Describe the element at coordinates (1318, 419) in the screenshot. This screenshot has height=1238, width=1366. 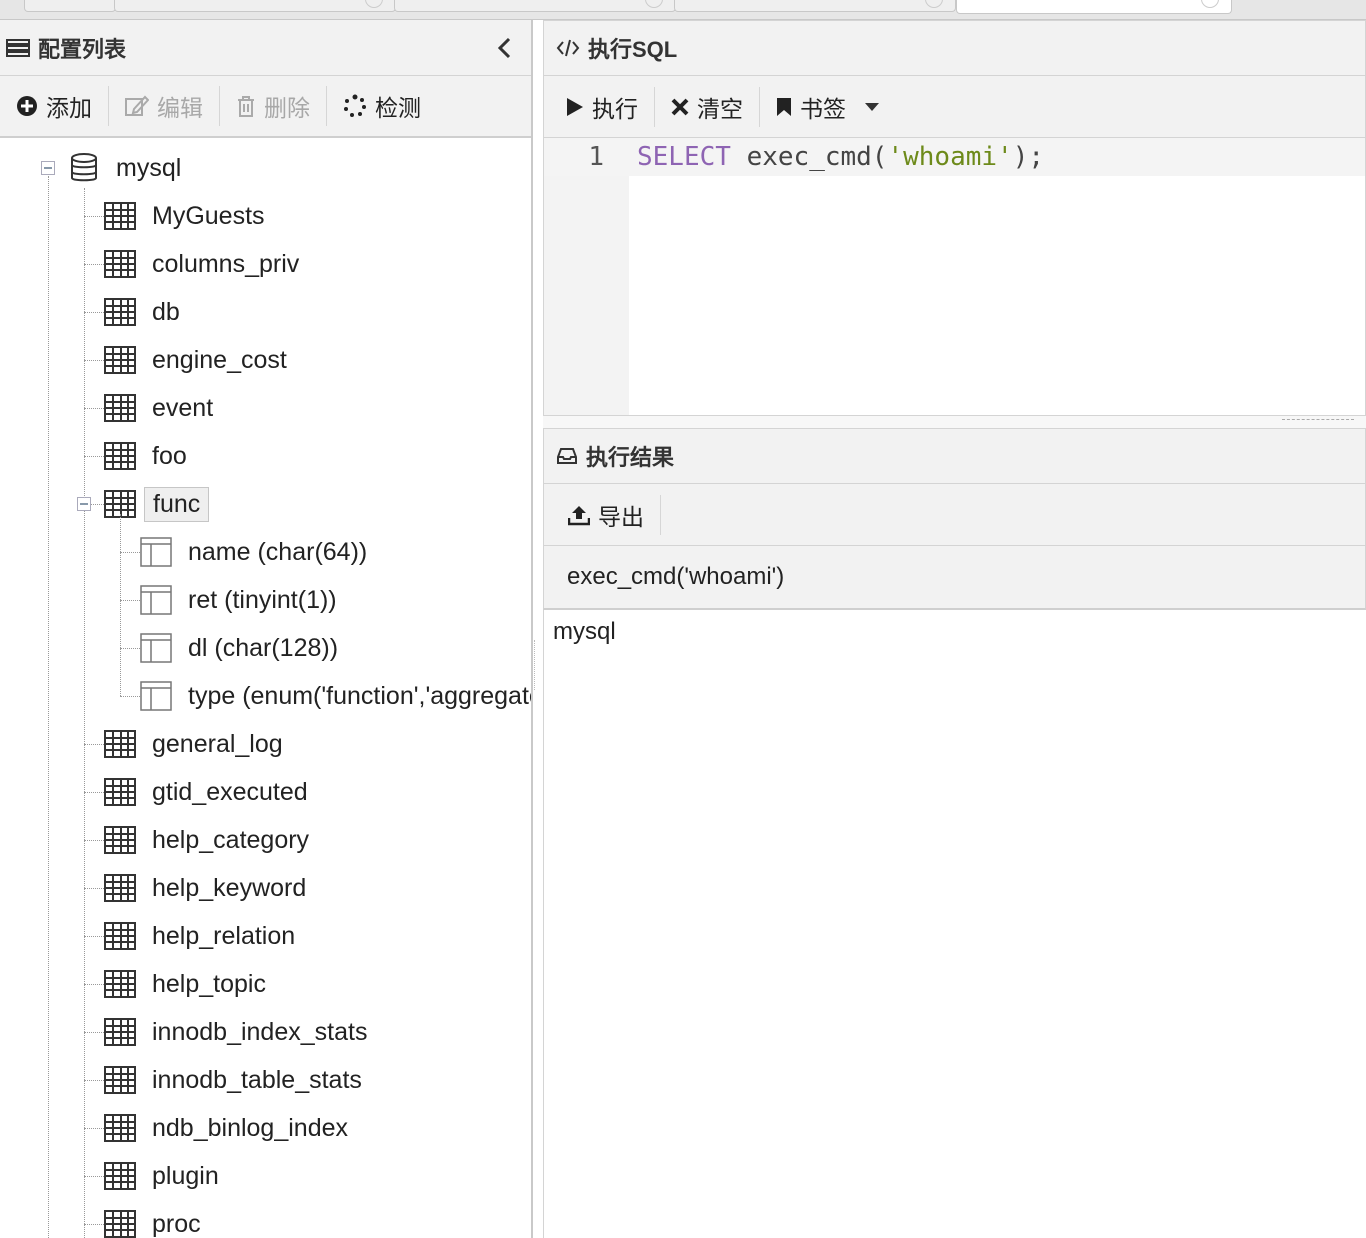
I see `splitter-grip` at that location.